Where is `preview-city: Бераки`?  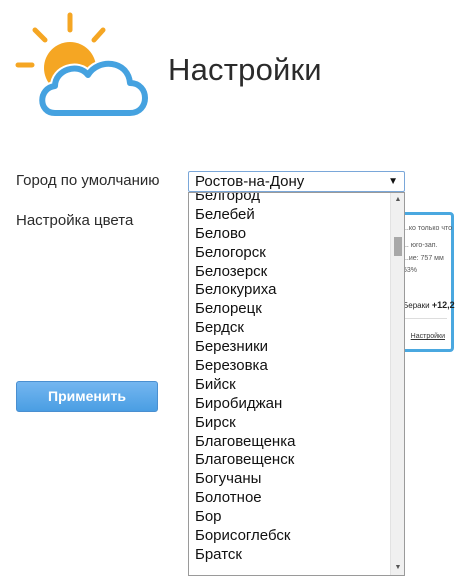
preview-city: Бераки is located at coordinates (416, 305).